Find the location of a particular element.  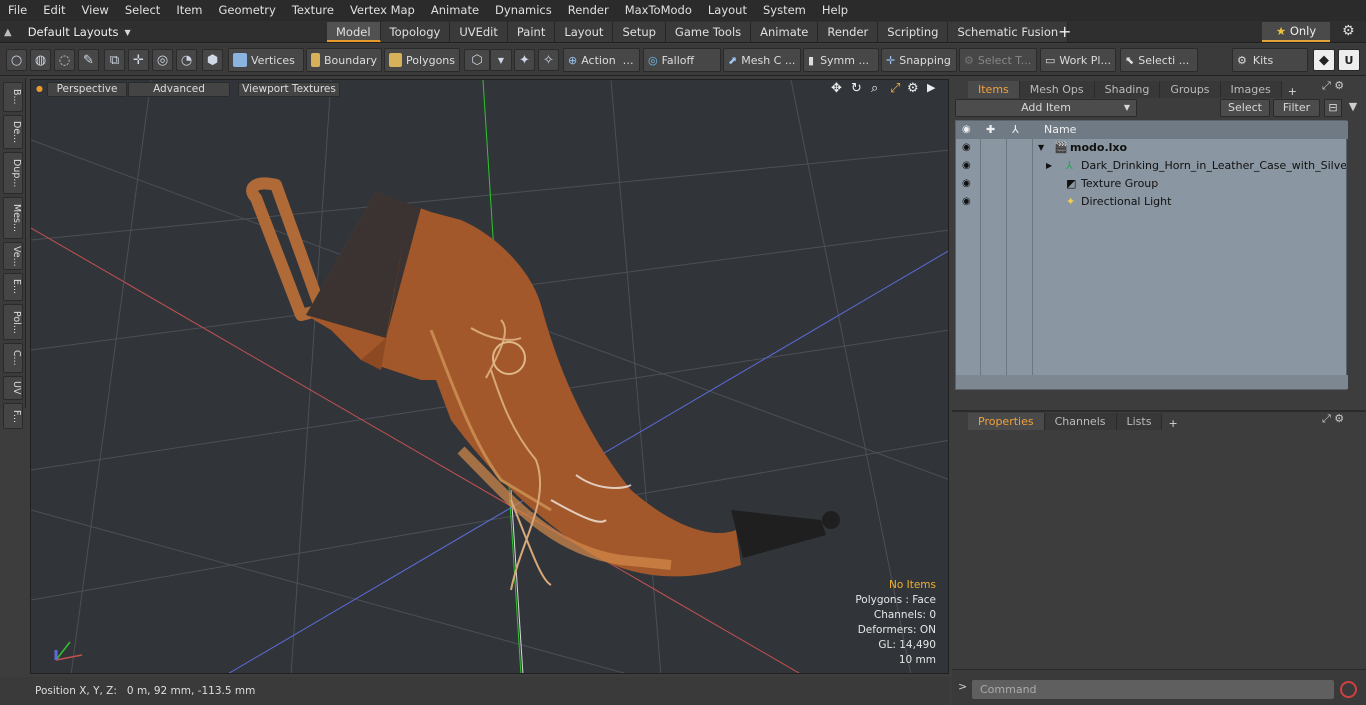

horizontal-scrollbar is located at coordinates (1152, 382).